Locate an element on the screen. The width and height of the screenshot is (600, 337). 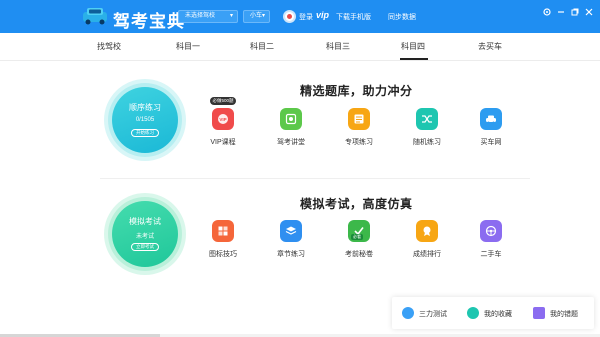
title-bar: 驾考宝典 未选择驾校 ▾ 小车 ▾ 登录 vip 下载手机版 同步数据 is located at coordinates (300, 16).